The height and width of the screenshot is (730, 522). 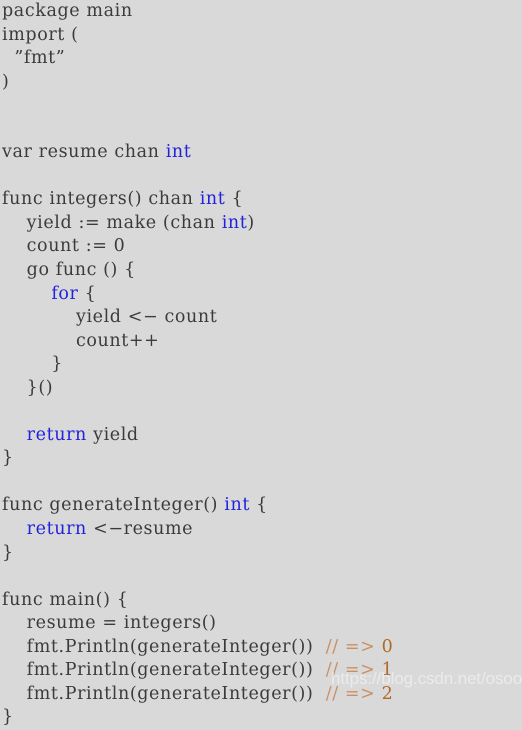 What do you see at coordinates (261, 247) in the screenshot?
I see `code-line: count := 0` at bounding box center [261, 247].